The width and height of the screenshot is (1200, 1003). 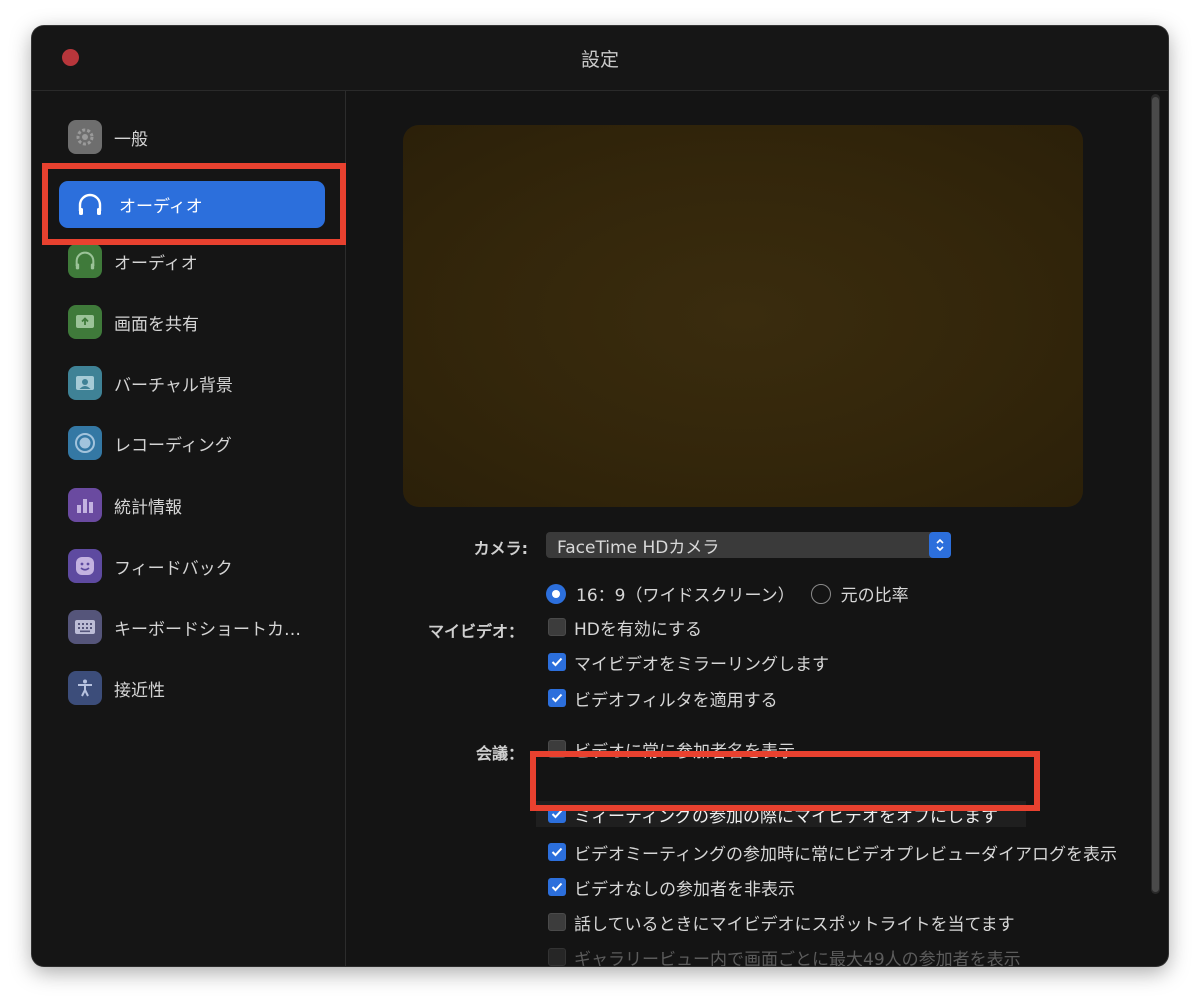 I want to click on sidebar-item-feedback: フィードバック, so click(x=198, y=566).